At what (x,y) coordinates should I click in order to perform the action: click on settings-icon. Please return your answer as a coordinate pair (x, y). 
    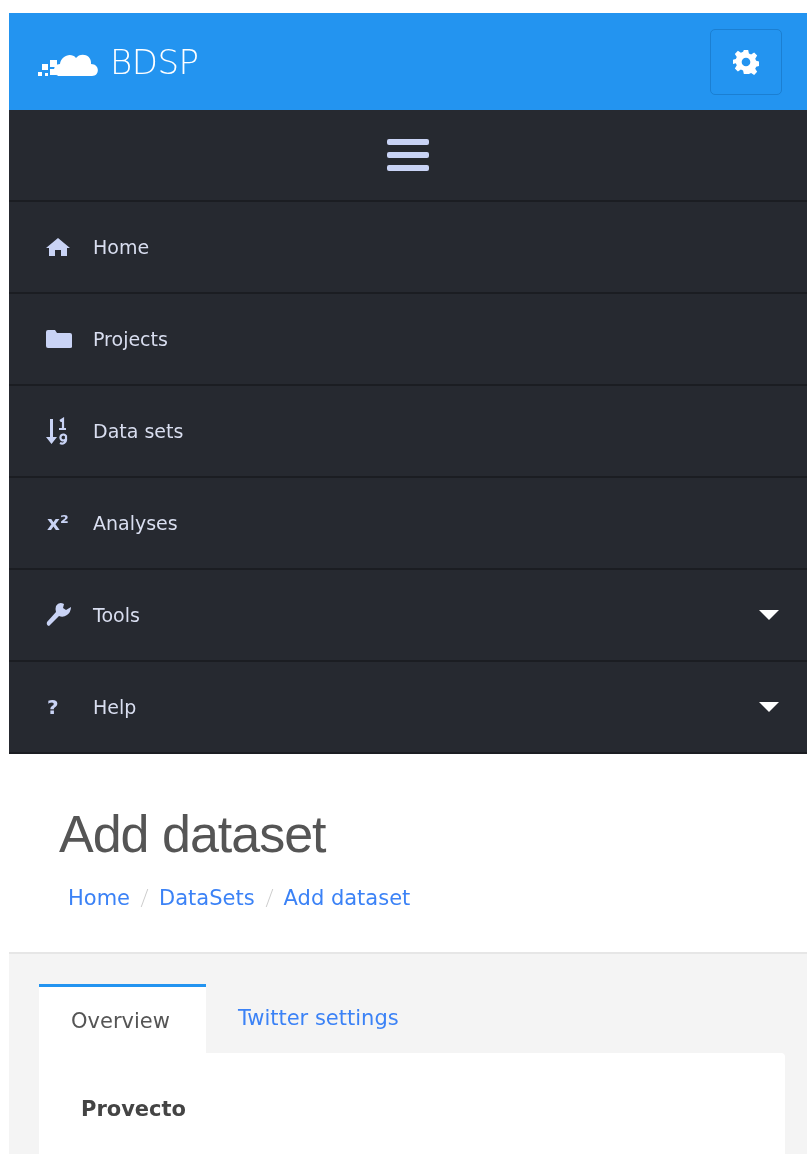
    Looking at the image, I should click on (746, 61).